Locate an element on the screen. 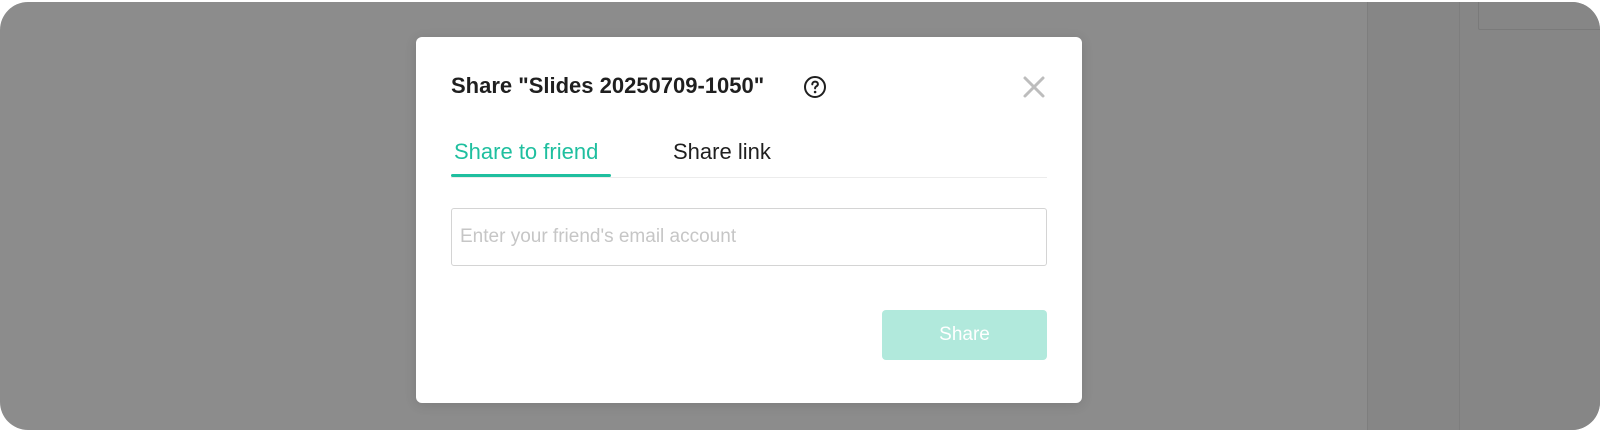 This screenshot has height=430, width=1600. tab-share-link: Share link is located at coordinates (722, 152).